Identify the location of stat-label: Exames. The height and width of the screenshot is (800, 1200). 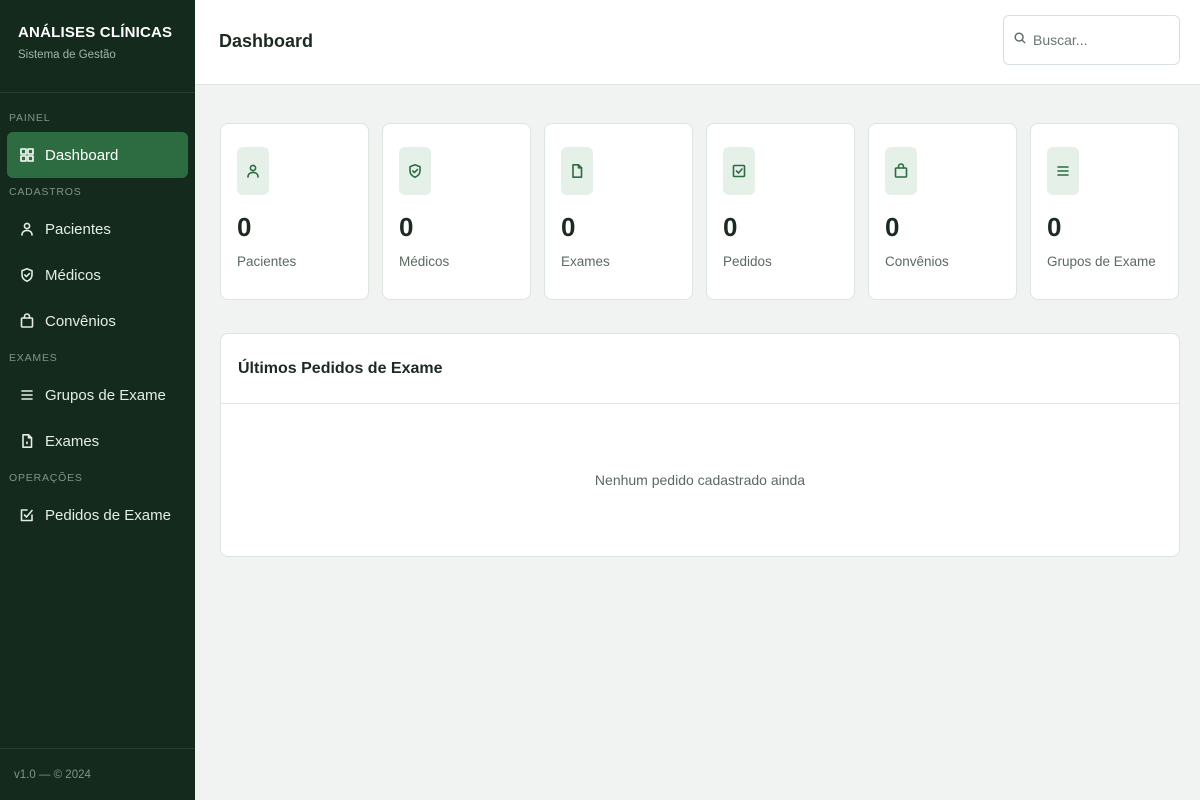
(585, 261).